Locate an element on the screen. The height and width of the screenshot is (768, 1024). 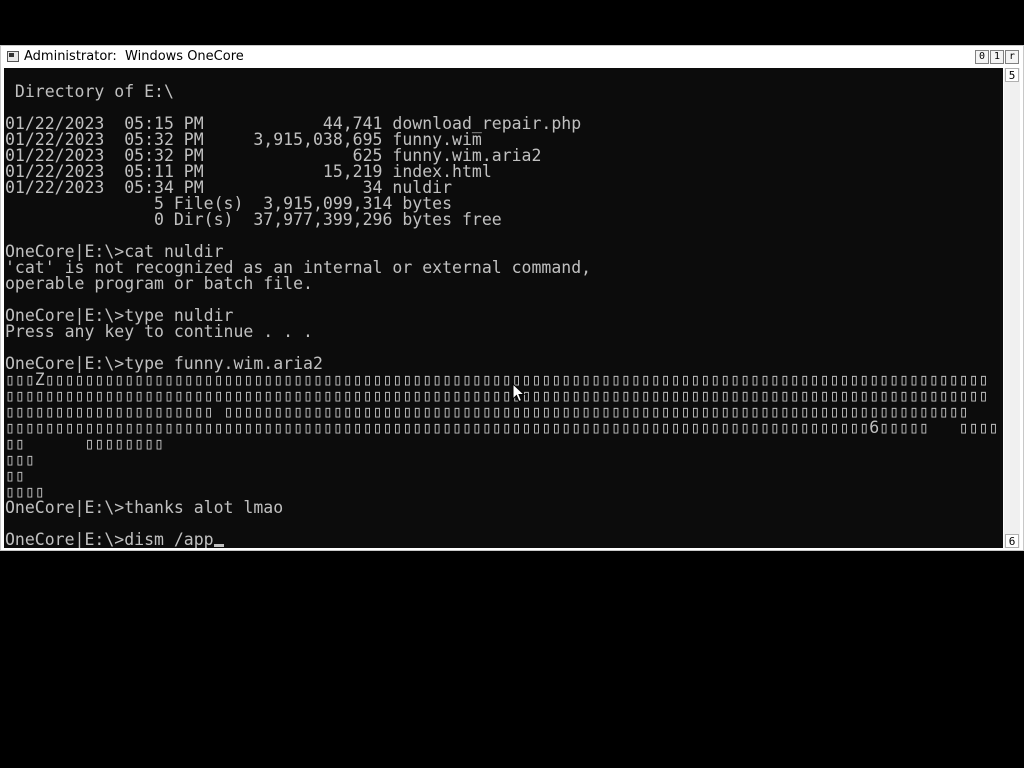
mouse-pointer-icon is located at coordinates (519, 393).